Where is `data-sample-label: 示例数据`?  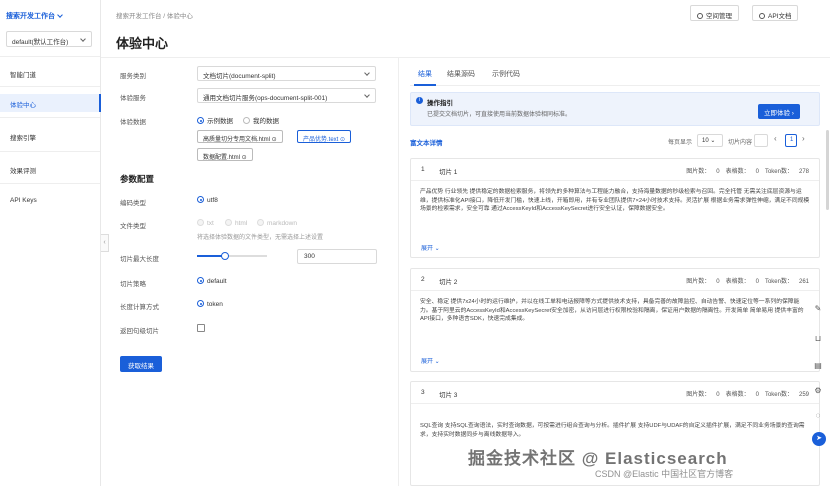
data-sample-label: 示例数据 is located at coordinates (220, 121).